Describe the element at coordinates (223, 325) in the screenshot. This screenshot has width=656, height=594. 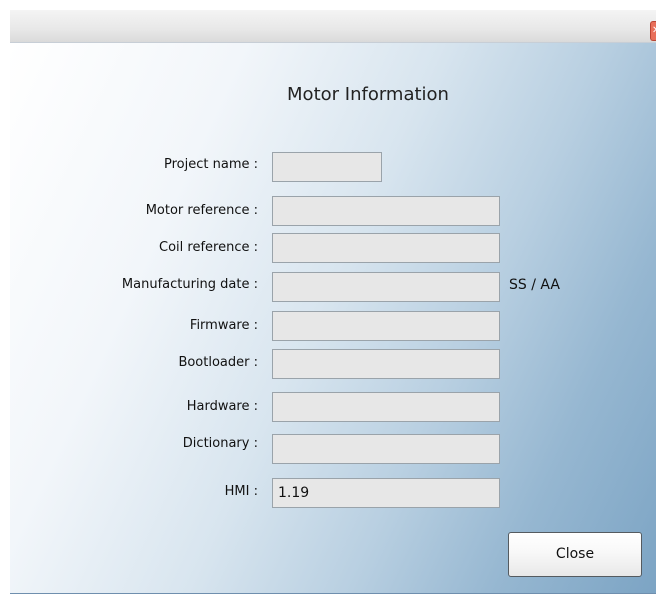
I see `firmware-label: Firmware :` at that location.